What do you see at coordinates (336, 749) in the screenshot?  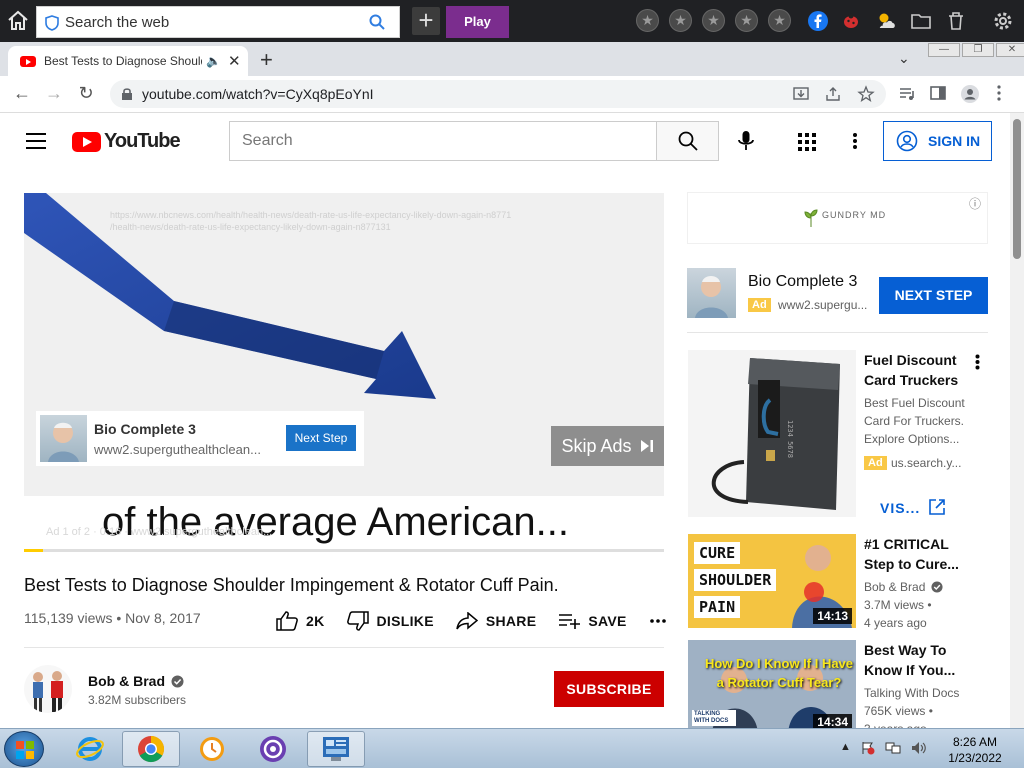 I see `control-panel-taskbar-button` at bounding box center [336, 749].